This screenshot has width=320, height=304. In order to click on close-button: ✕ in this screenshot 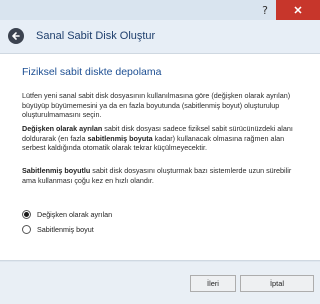, I will do `click(298, 10)`.